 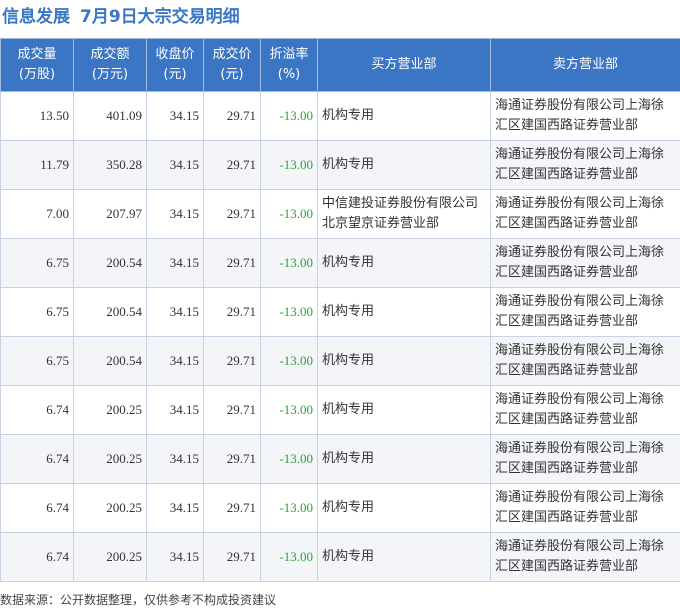 What do you see at coordinates (37, 65) in the screenshot?
I see `column-header: 成交量 (万股)` at bounding box center [37, 65].